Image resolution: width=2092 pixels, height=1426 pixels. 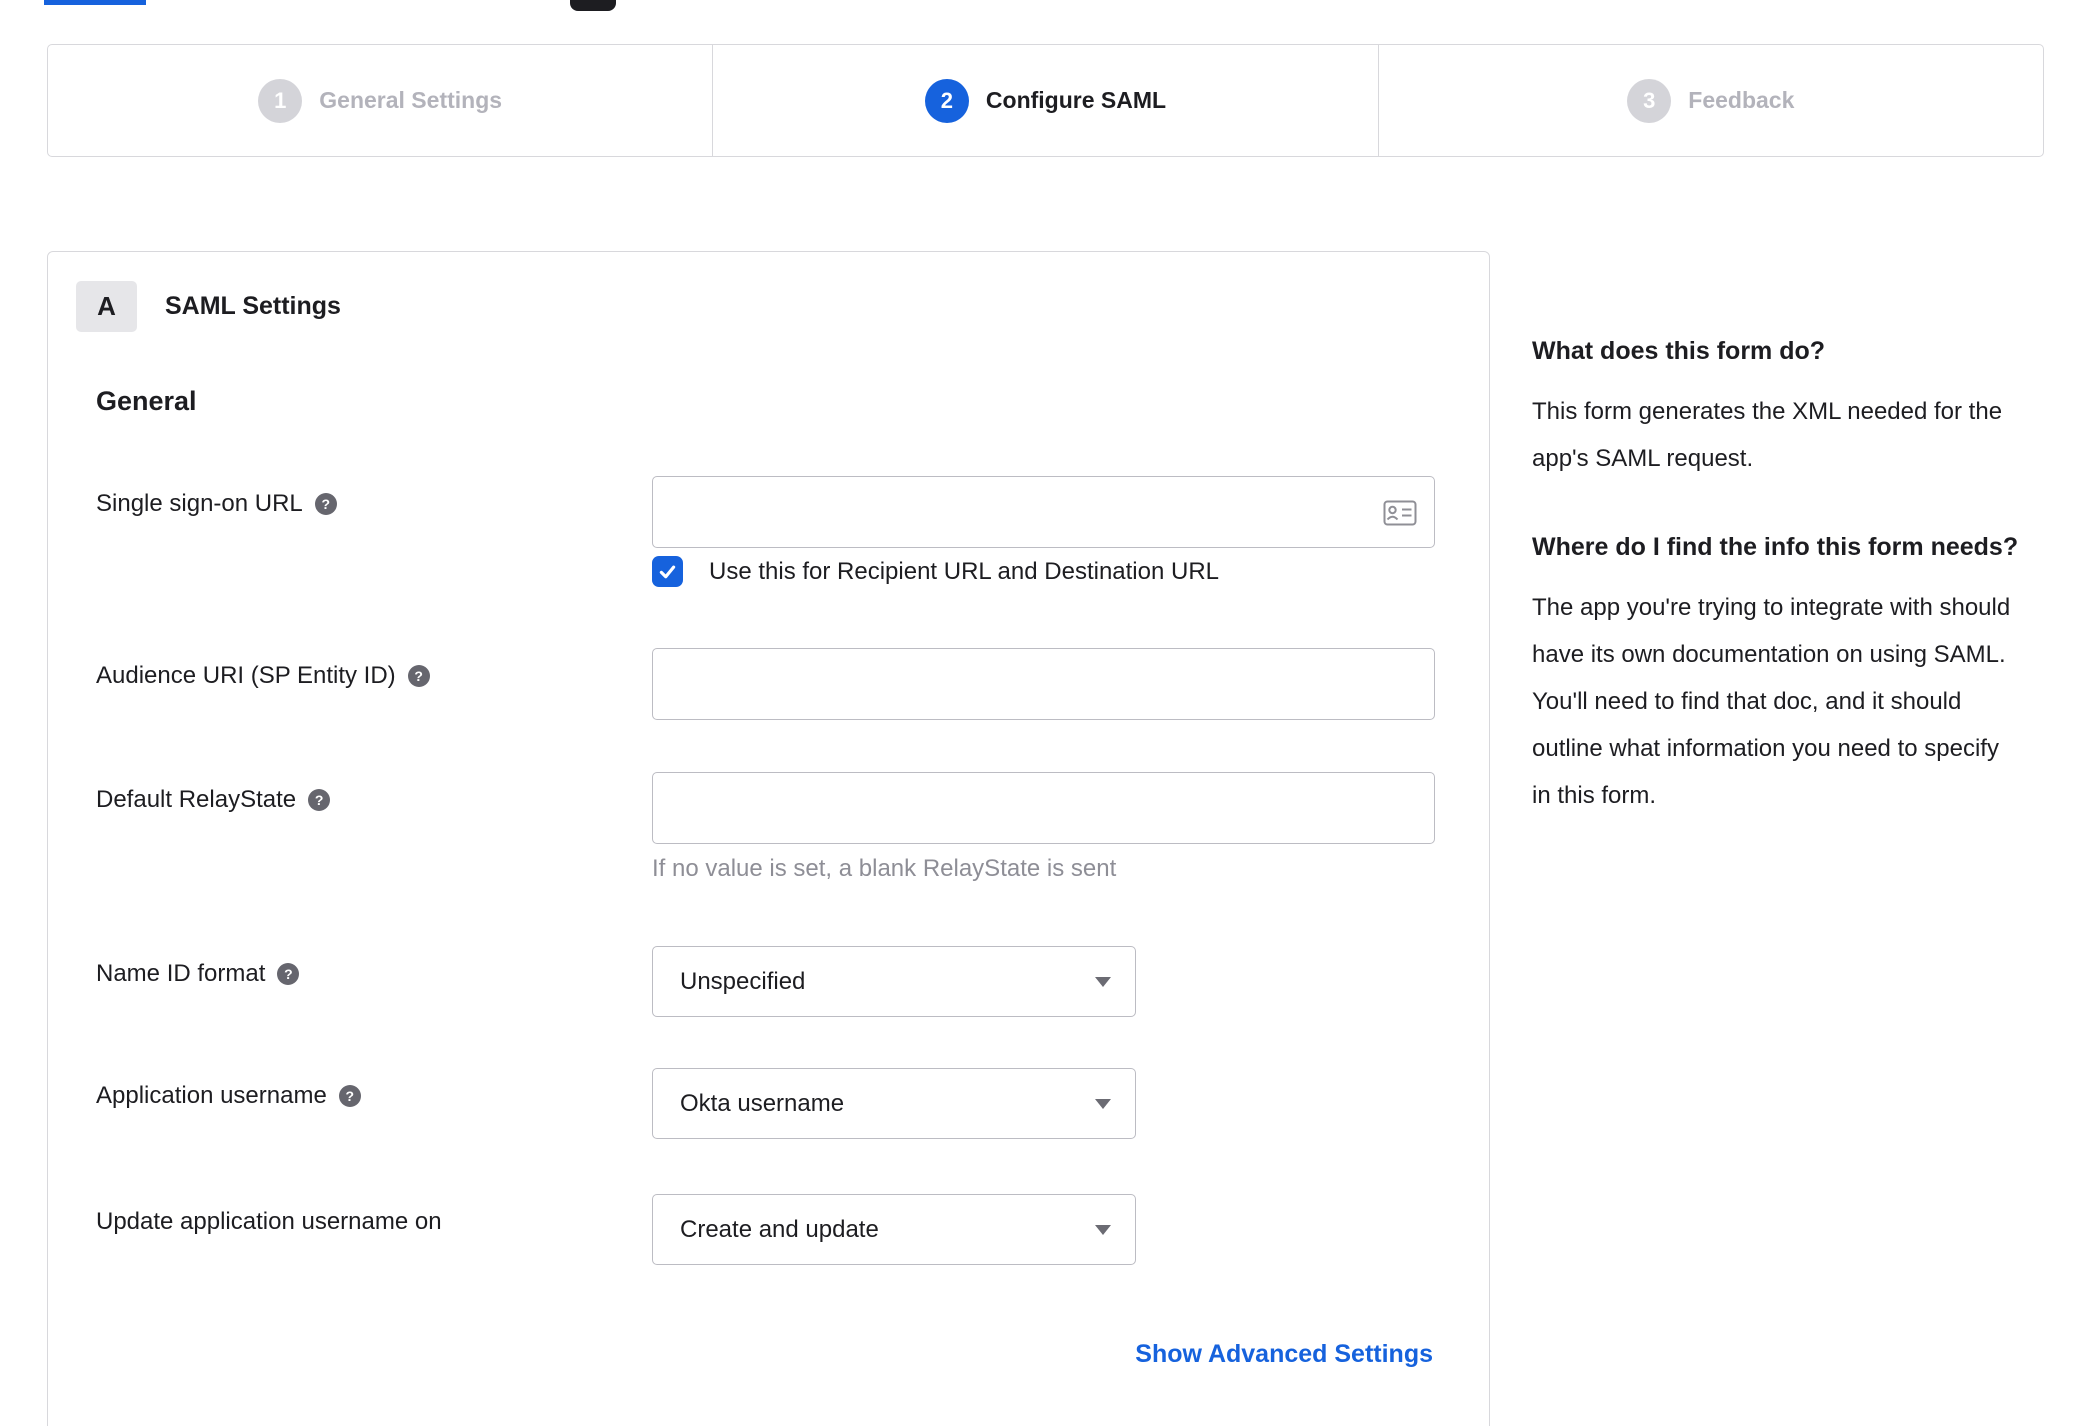 I want to click on audience-help-icon: ?, so click(x=418, y=676).